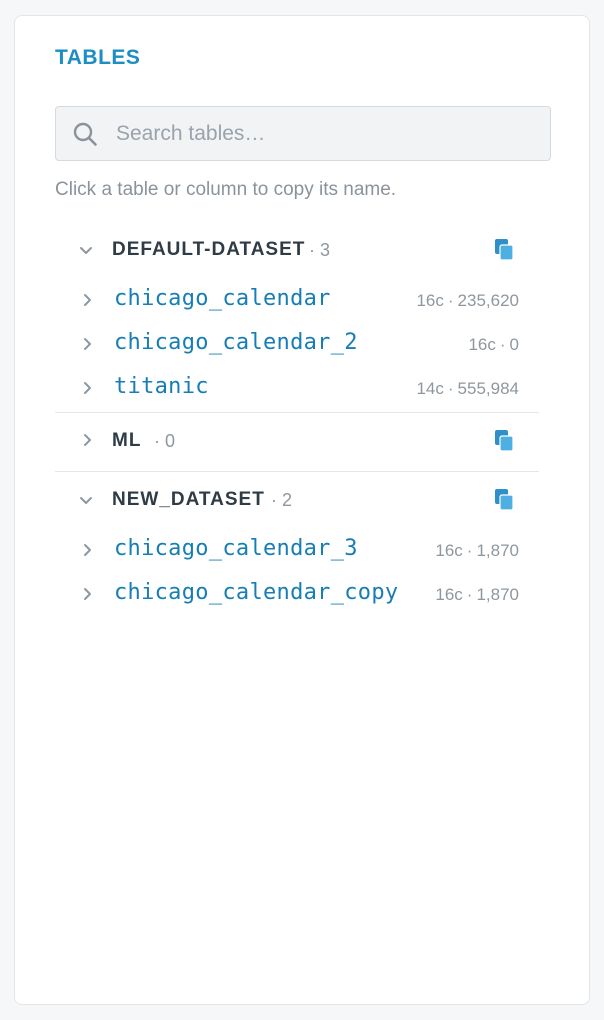 This screenshot has height=1020, width=604. I want to click on column-count: 14c, so click(430, 388).